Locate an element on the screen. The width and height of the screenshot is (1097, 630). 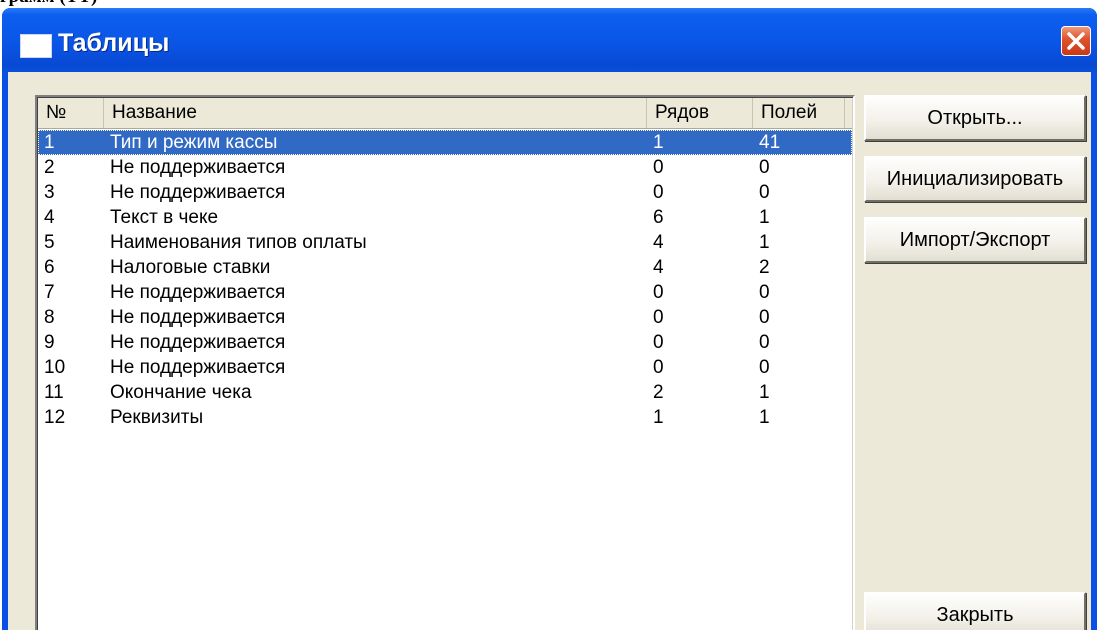
row-name-cell: Наименования типов оплаты is located at coordinates (238, 242).